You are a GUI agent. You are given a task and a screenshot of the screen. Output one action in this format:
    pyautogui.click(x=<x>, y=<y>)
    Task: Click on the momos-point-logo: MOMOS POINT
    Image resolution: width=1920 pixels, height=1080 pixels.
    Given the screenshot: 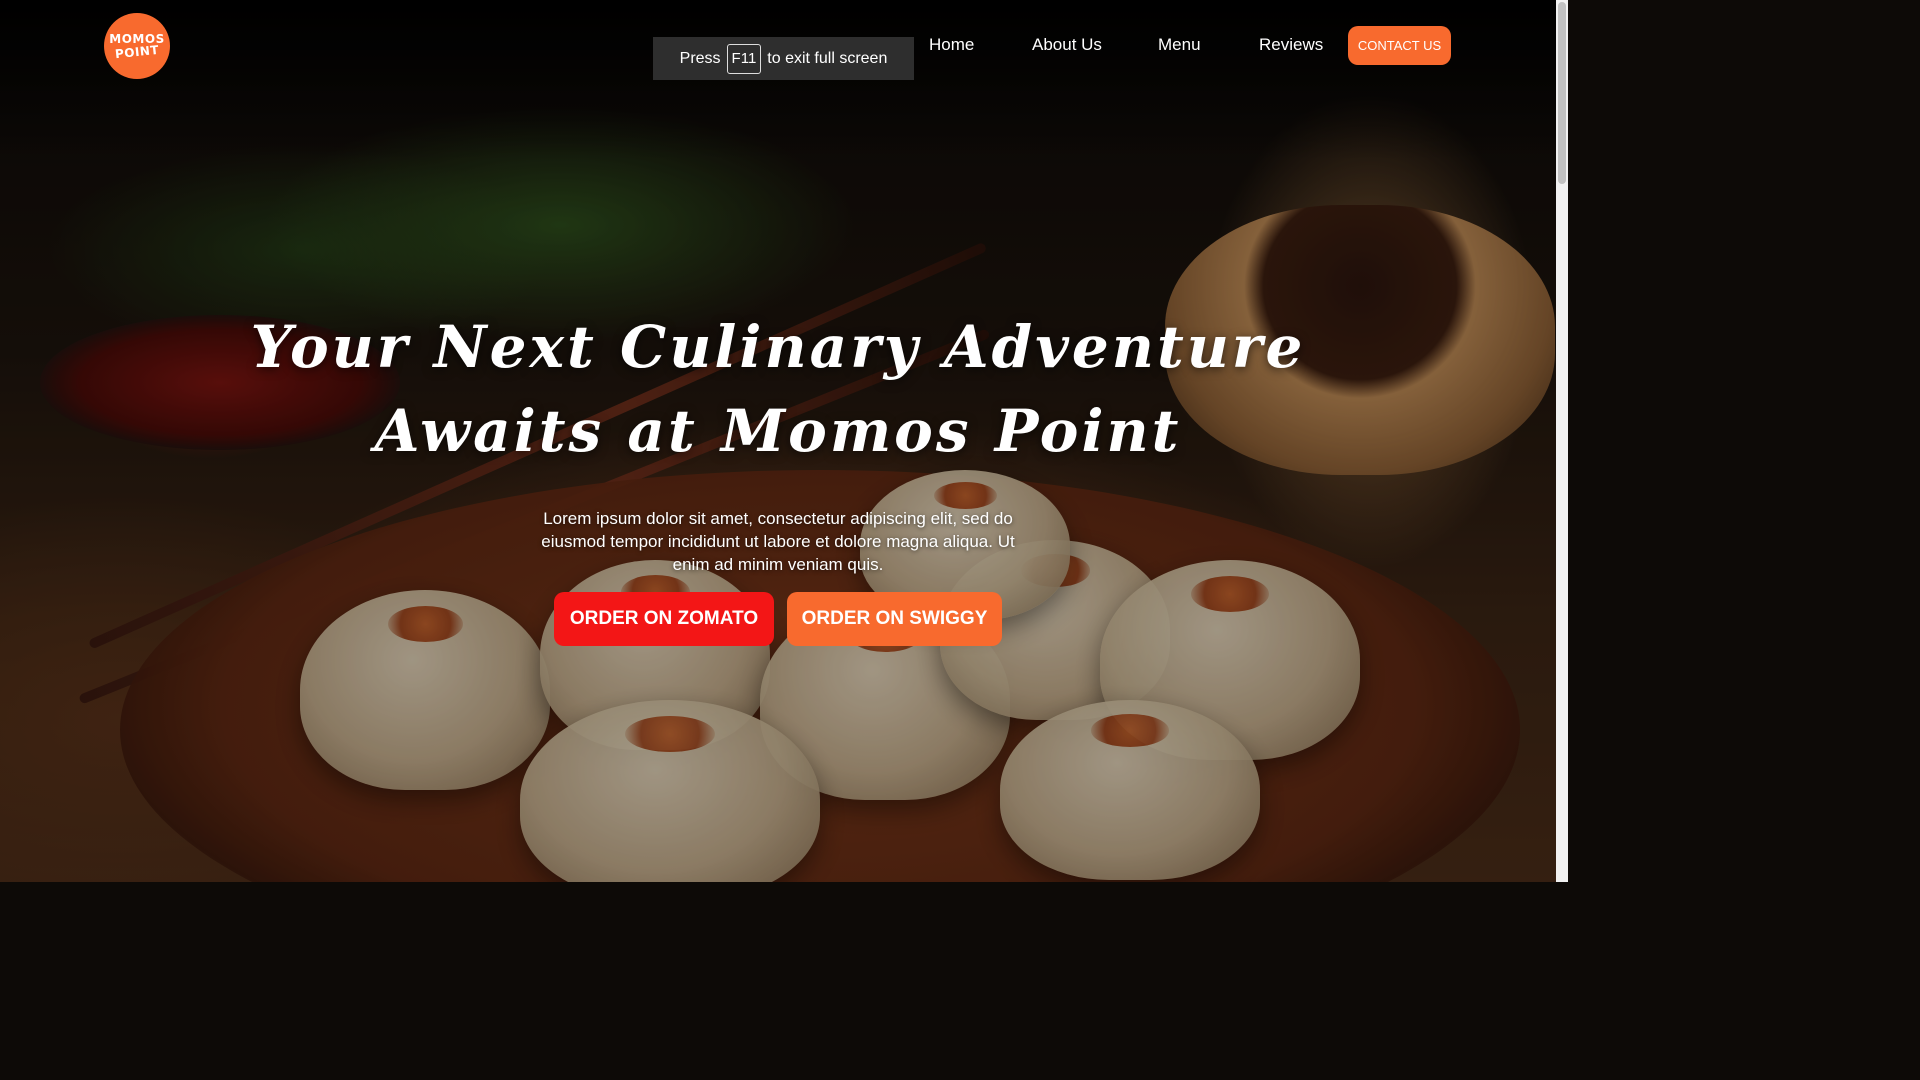 What is the action you would take?
    pyautogui.click(x=137, y=46)
    